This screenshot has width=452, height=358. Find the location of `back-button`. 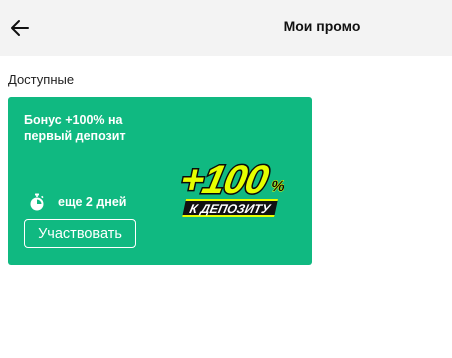

back-button is located at coordinates (20, 28).